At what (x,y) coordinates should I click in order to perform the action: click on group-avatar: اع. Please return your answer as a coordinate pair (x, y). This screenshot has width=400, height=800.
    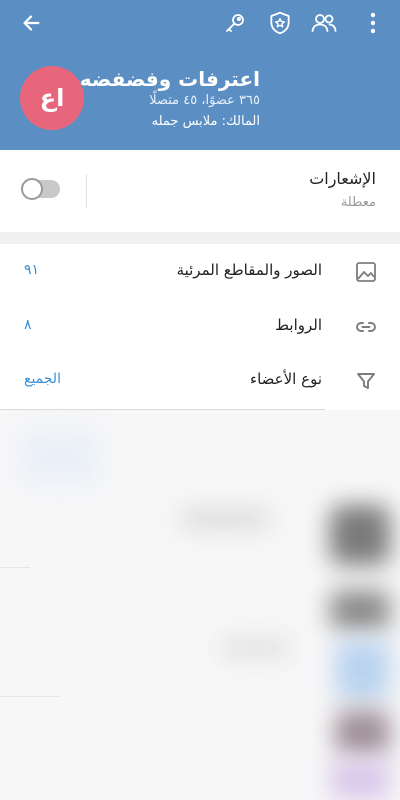
    Looking at the image, I should click on (52, 98).